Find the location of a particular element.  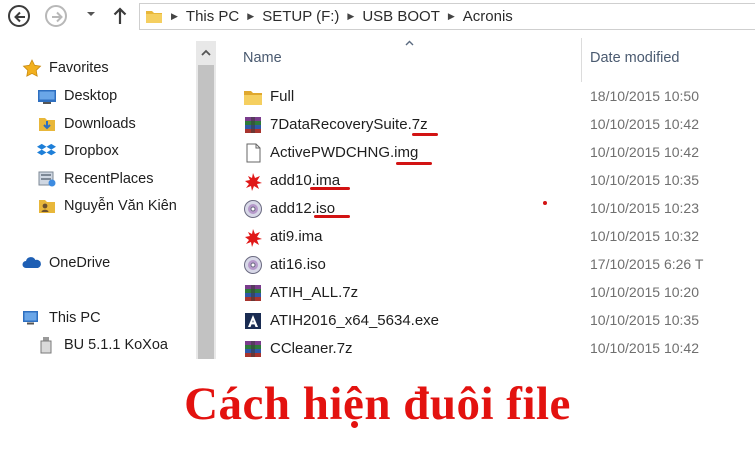

table-row: ATIH2016_x64_5634.exe 10/10/2015 10:35 is located at coordinates (497, 321).